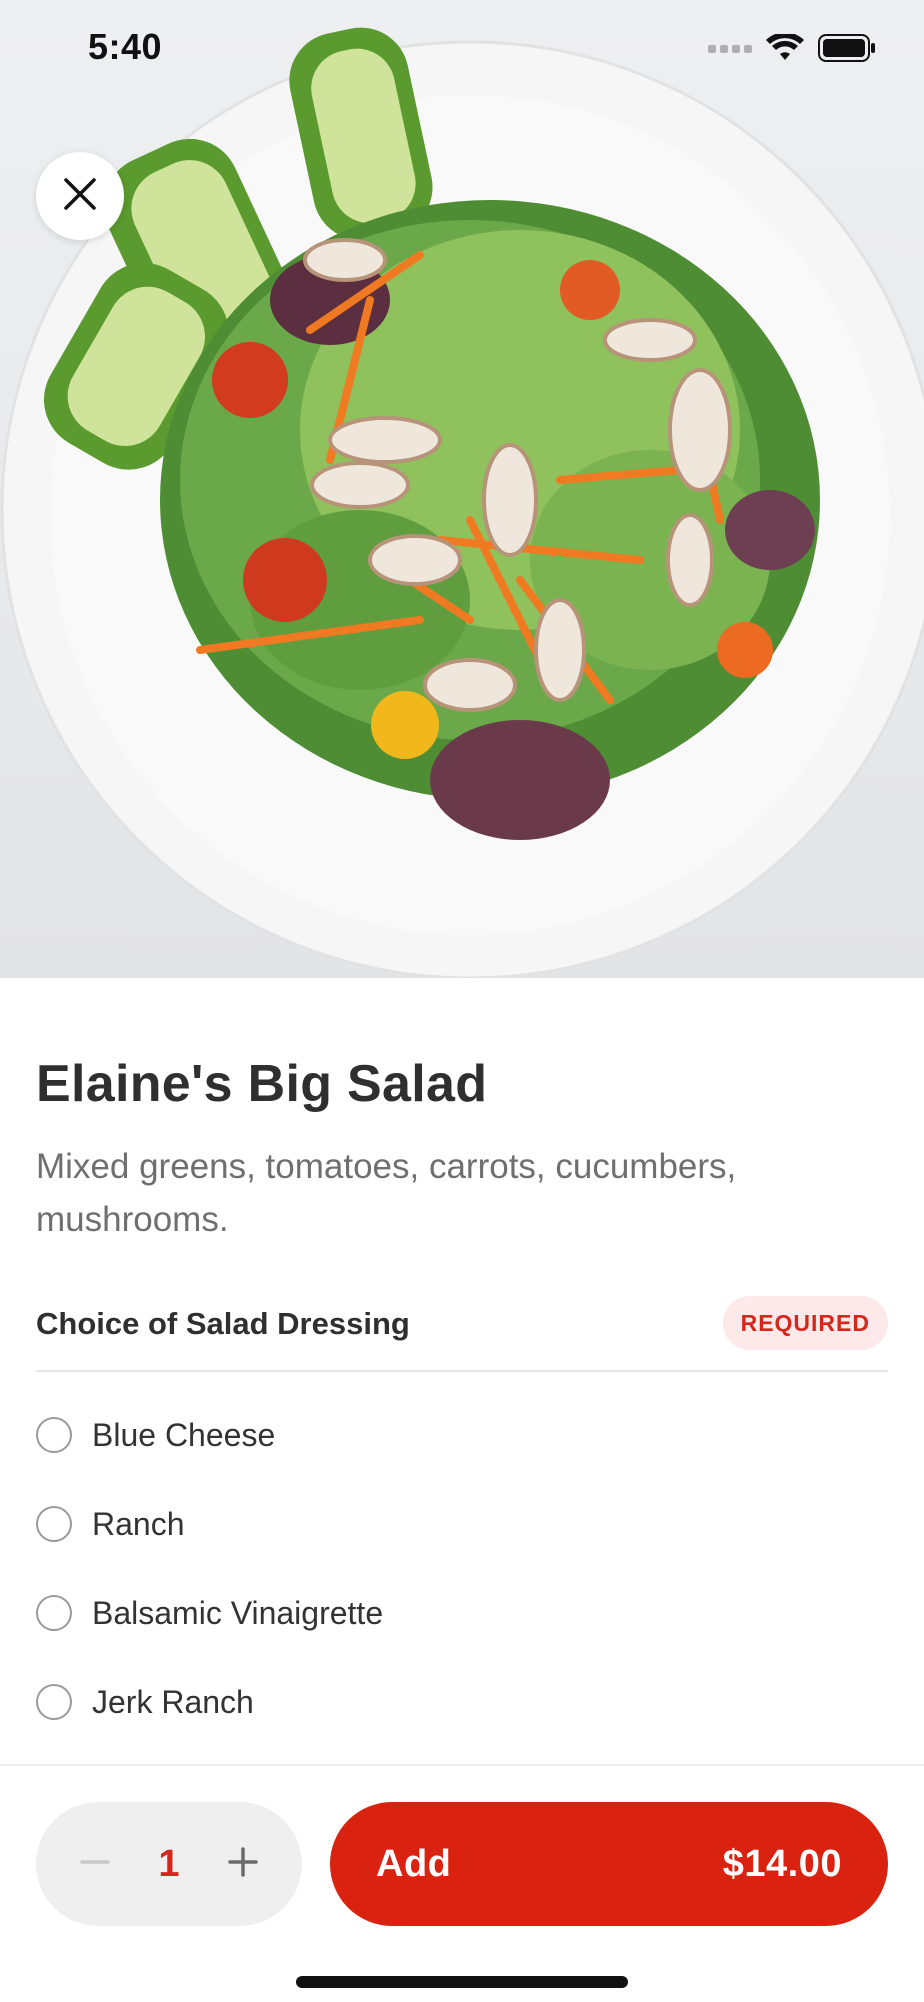 This screenshot has height=2002, width=924. What do you see at coordinates (223, 1323) in the screenshot?
I see `modifier-group-title: Choice of Salad Dressing` at bounding box center [223, 1323].